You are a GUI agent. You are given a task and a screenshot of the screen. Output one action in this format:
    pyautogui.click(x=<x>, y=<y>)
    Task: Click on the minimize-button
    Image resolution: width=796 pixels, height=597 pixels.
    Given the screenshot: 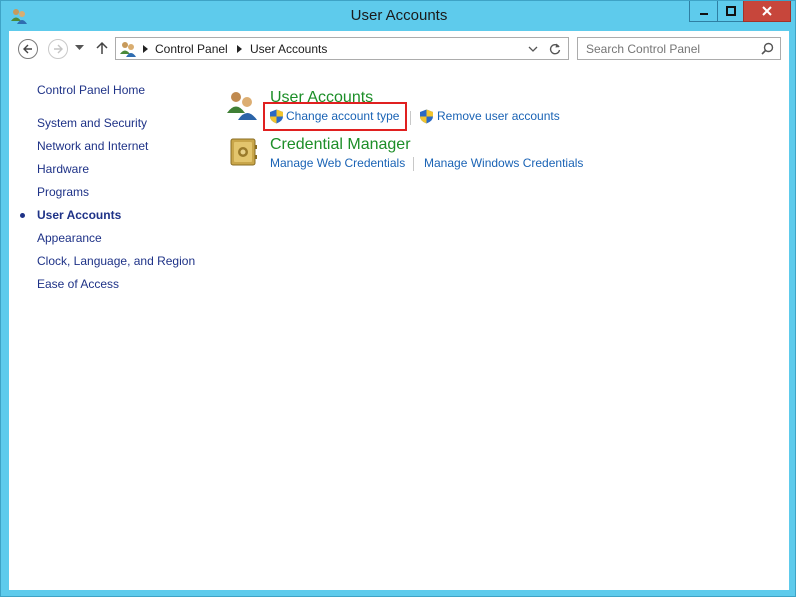 What is the action you would take?
    pyautogui.click(x=703, y=11)
    